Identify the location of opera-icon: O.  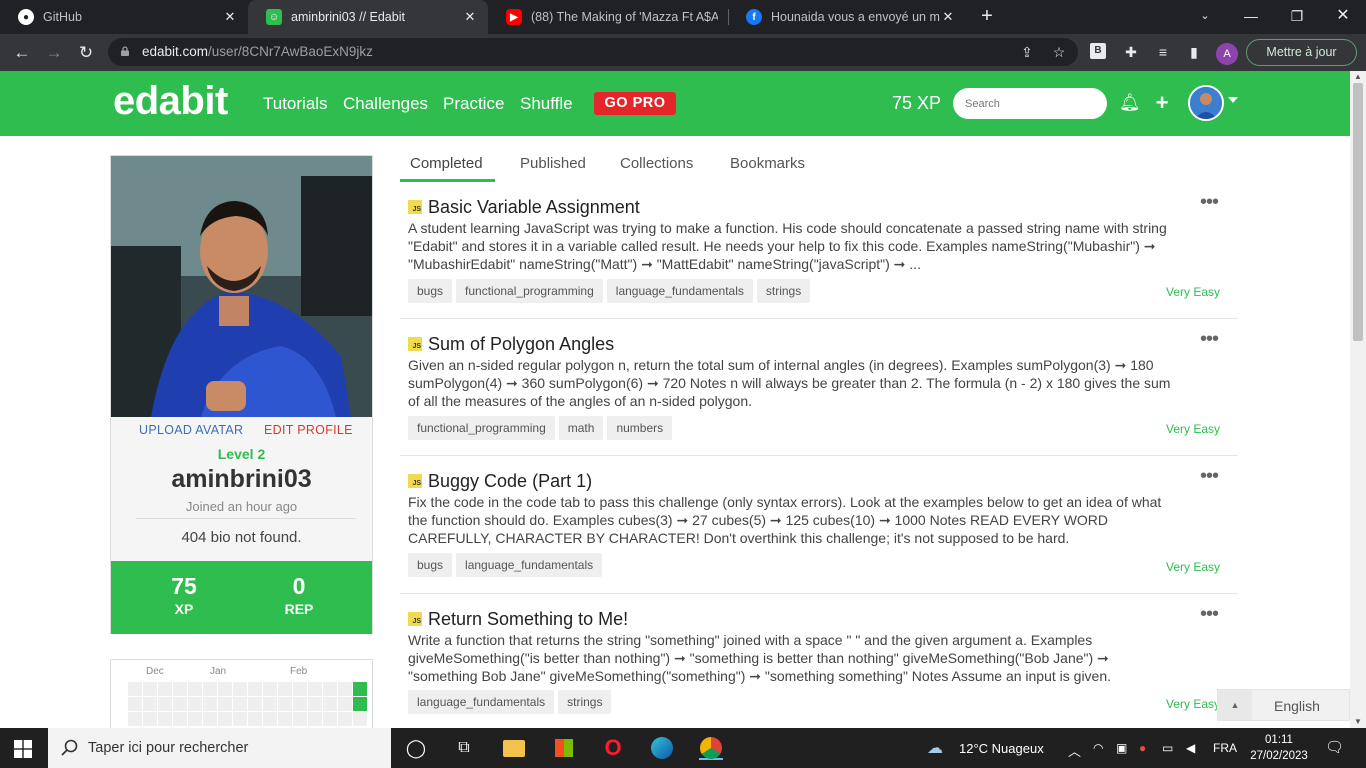
(613, 748).